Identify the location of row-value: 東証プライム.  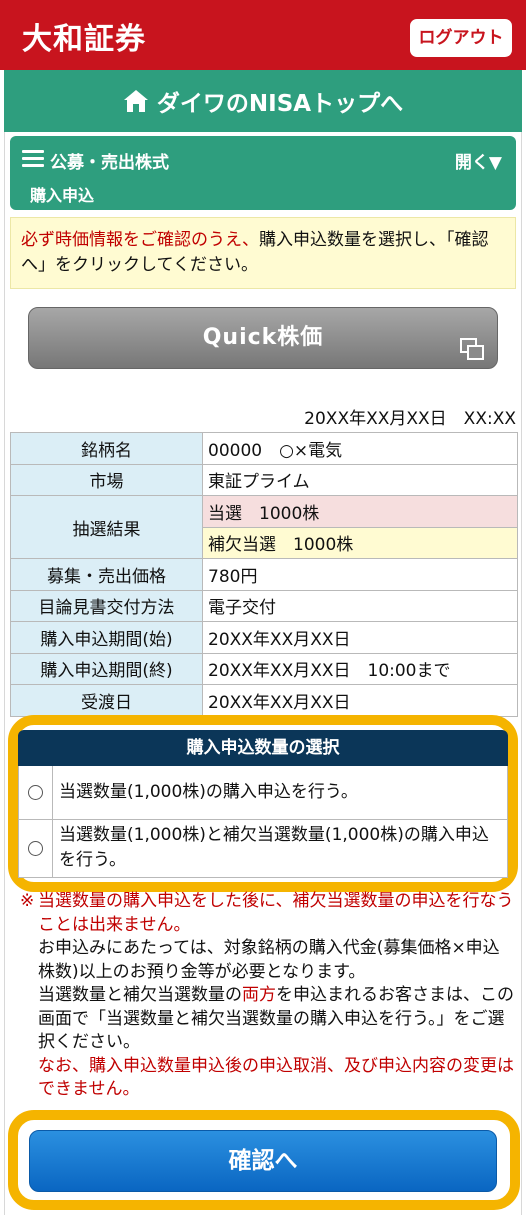
(360, 479).